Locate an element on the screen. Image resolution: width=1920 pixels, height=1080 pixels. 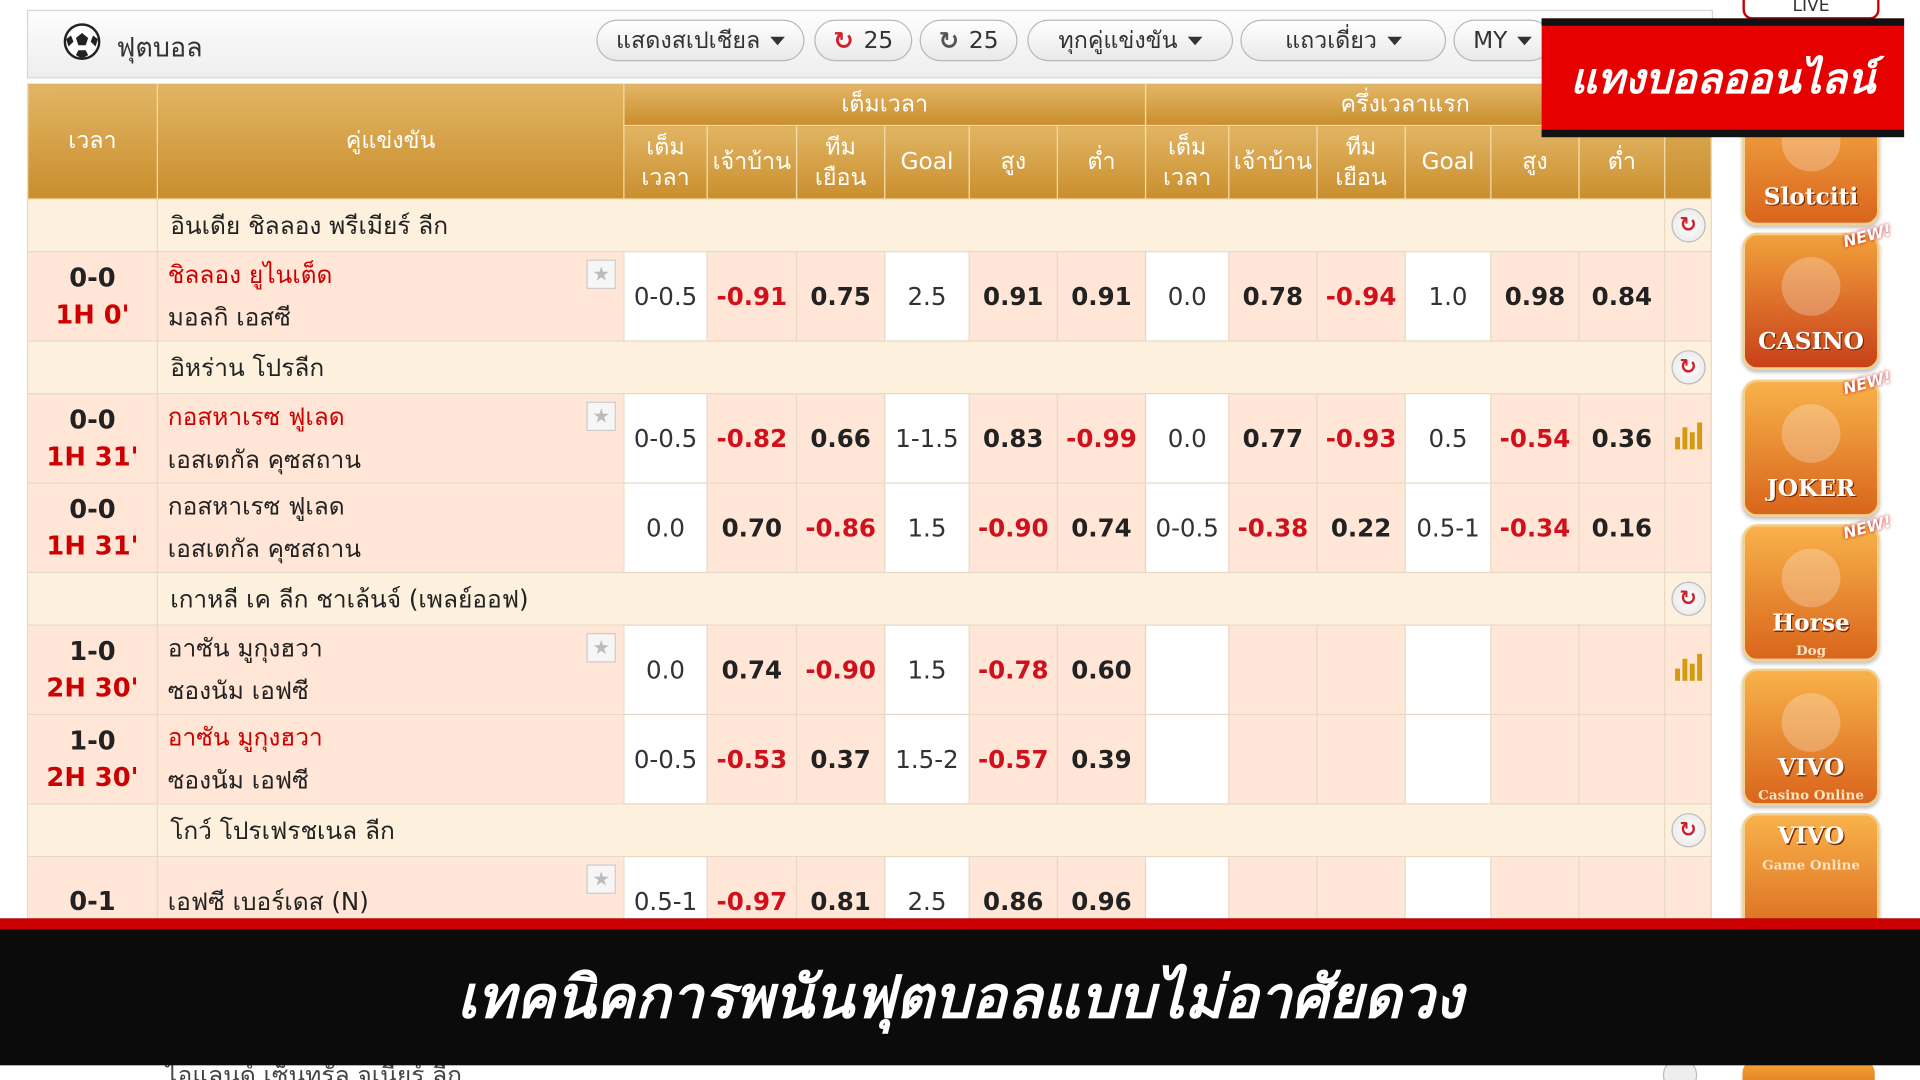
refresh-button-2: ↻ 25 is located at coordinates (968, 40).